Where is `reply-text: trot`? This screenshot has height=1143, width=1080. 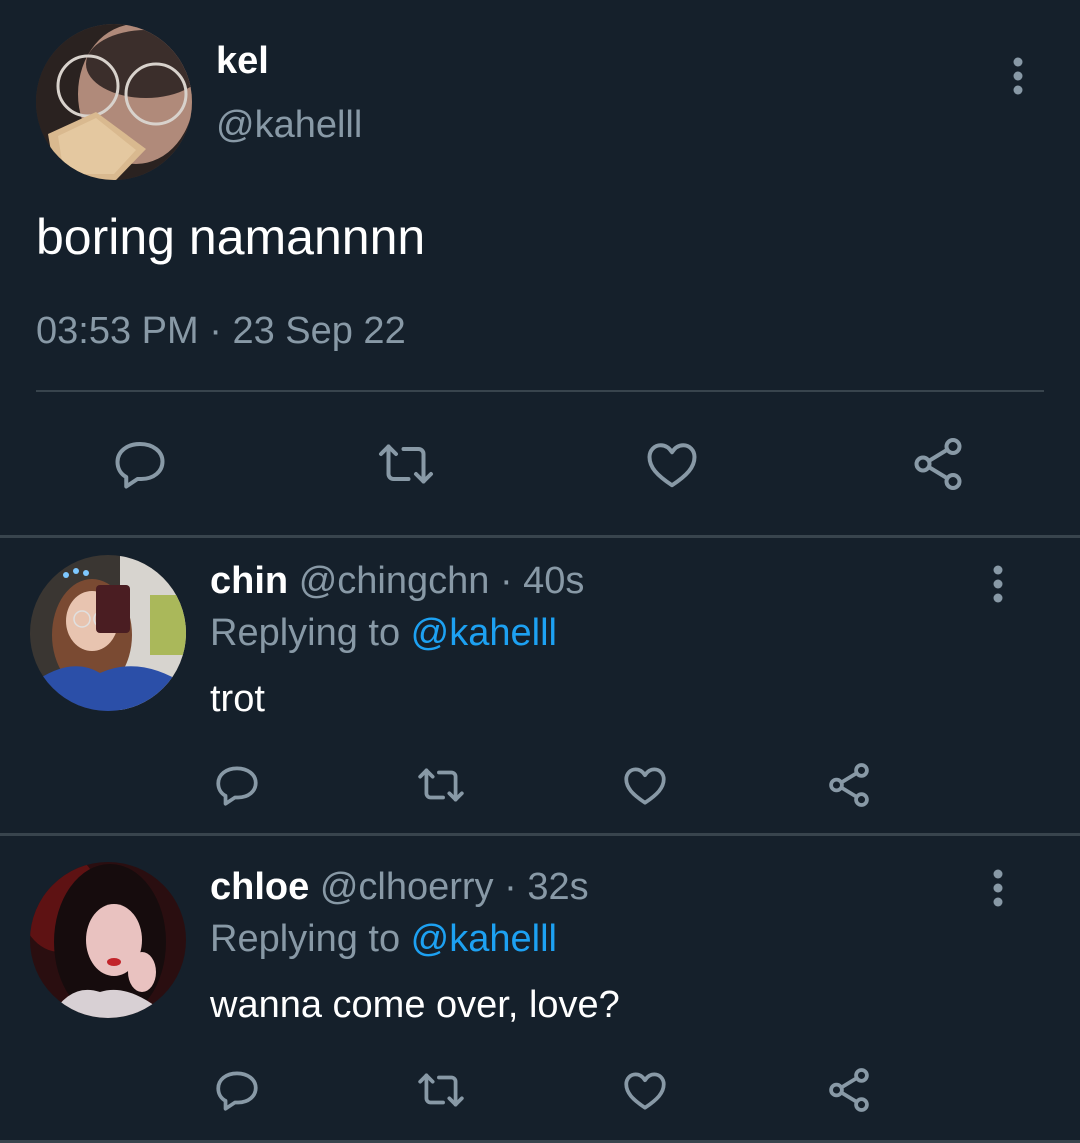
reply-text: trot is located at coordinates (237, 699).